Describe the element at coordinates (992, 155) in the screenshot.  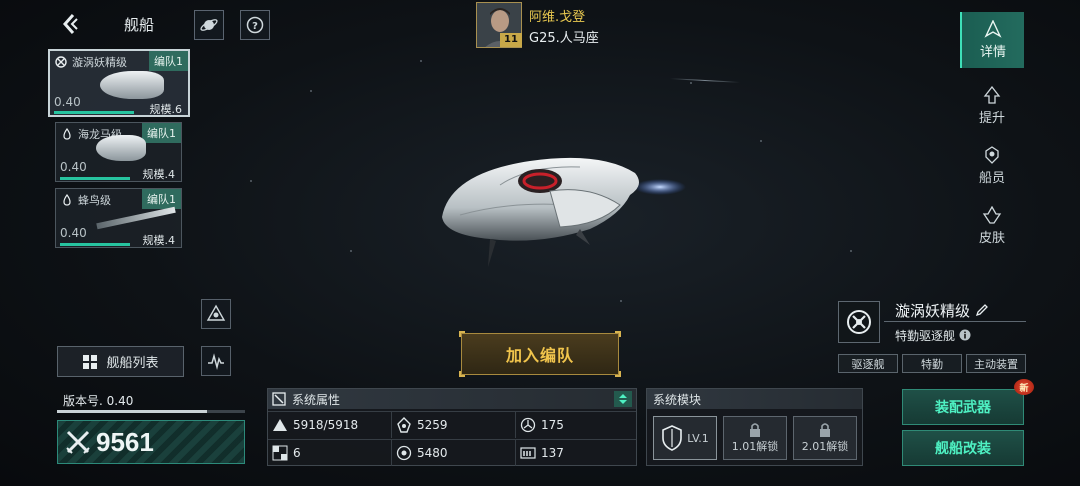
I see `crew-icon` at that location.